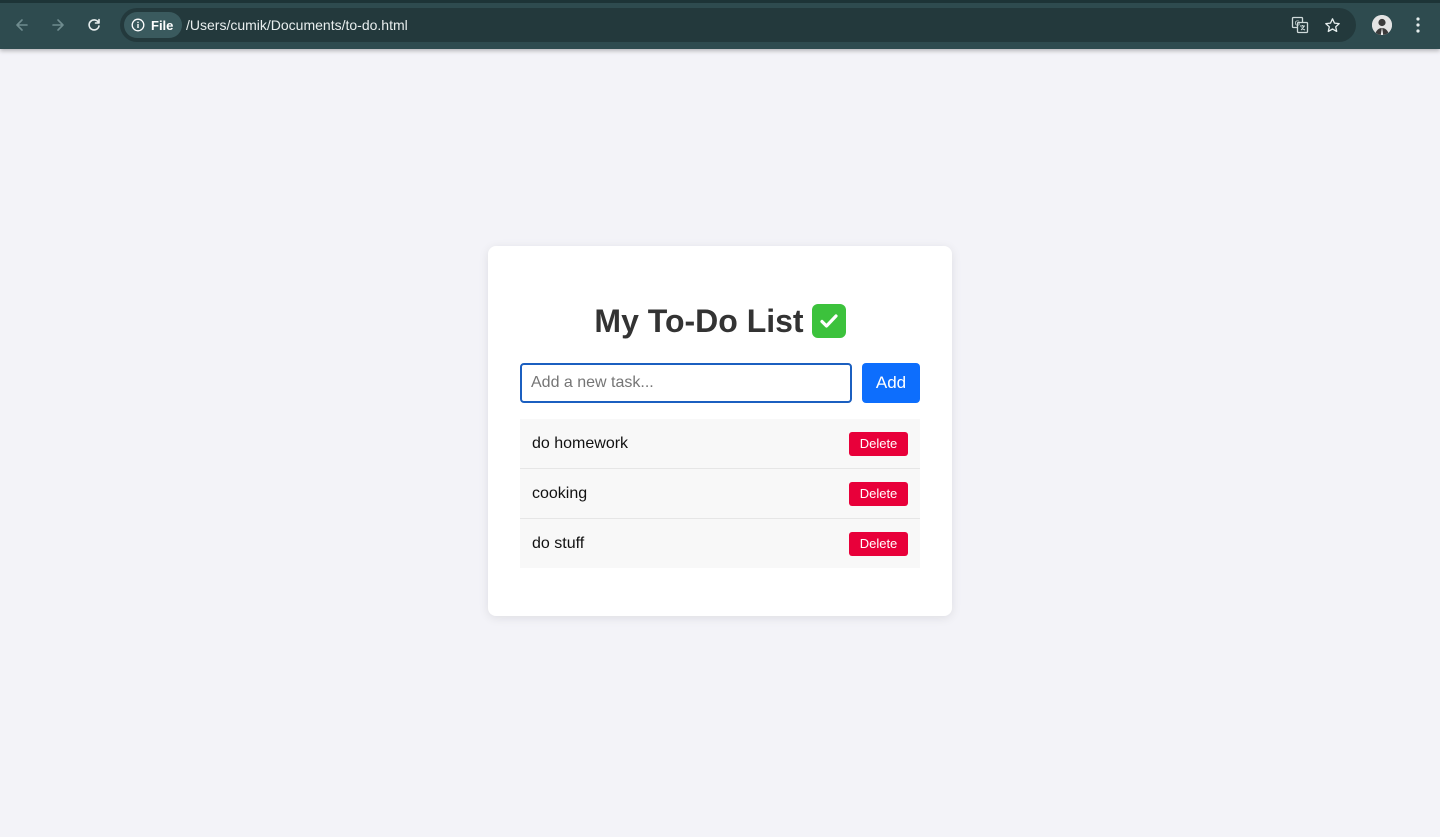 This screenshot has height=837, width=1440. I want to click on title-row: My To-Do List, so click(720, 321).